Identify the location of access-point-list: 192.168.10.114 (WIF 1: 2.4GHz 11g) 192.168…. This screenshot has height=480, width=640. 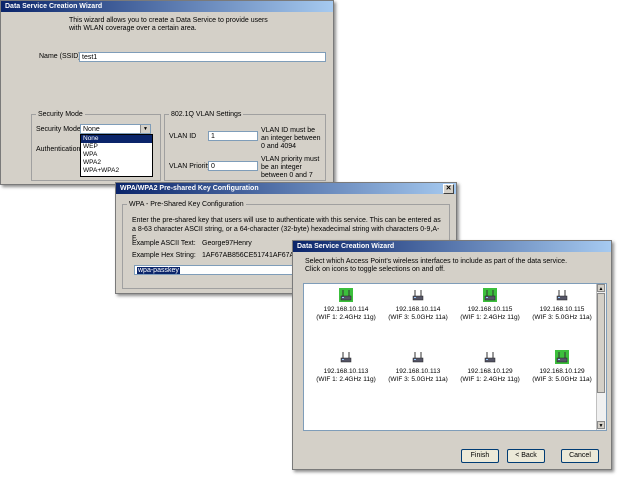
(455, 357).